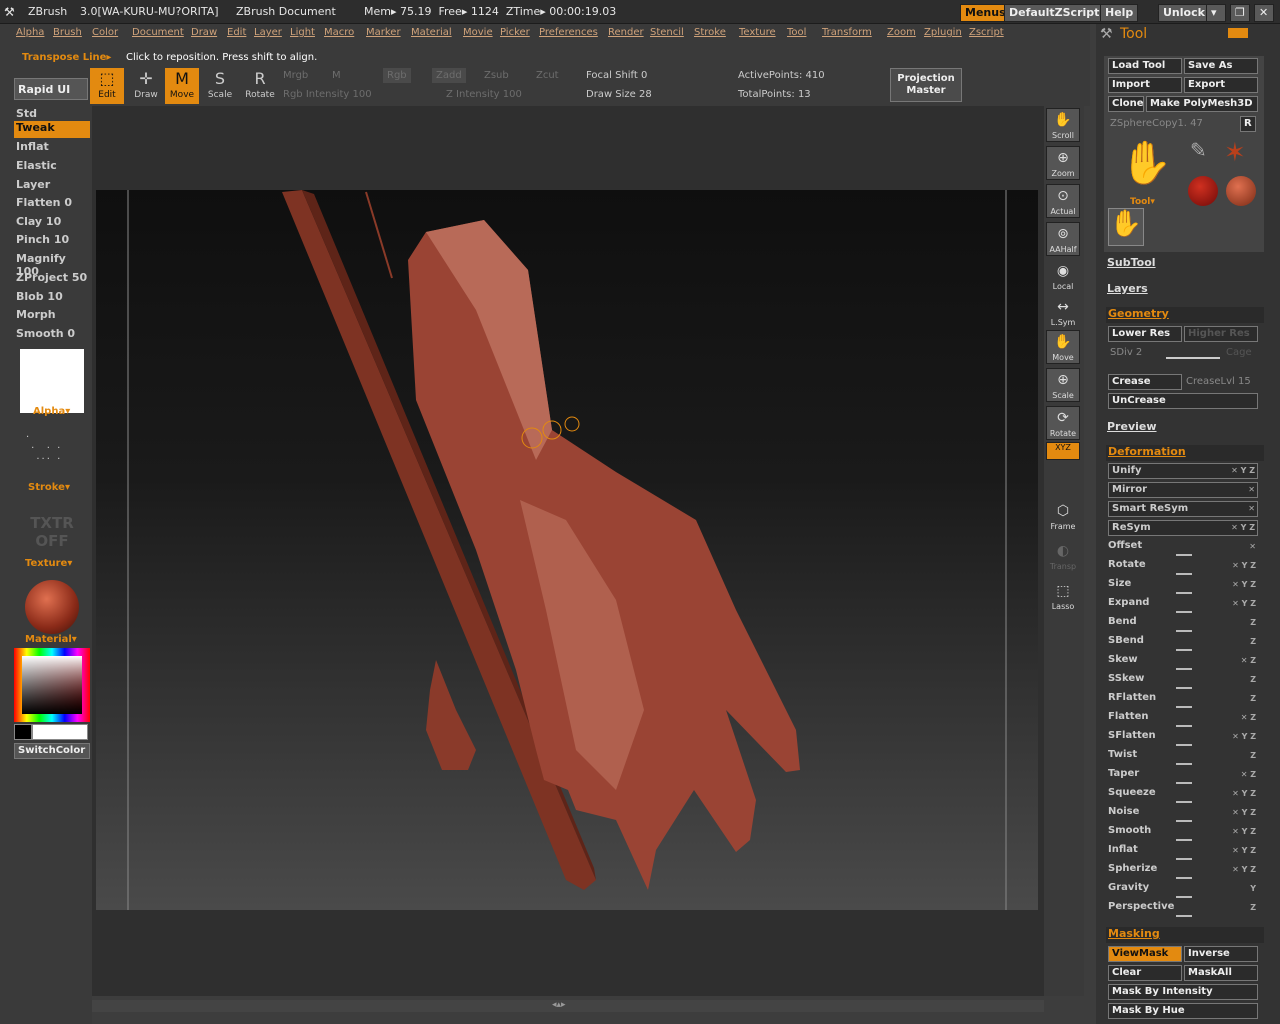  What do you see at coordinates (1184, 13) in the screenshot?
I see `unlock-button: Unlock` at bounding box center [1184, 13].